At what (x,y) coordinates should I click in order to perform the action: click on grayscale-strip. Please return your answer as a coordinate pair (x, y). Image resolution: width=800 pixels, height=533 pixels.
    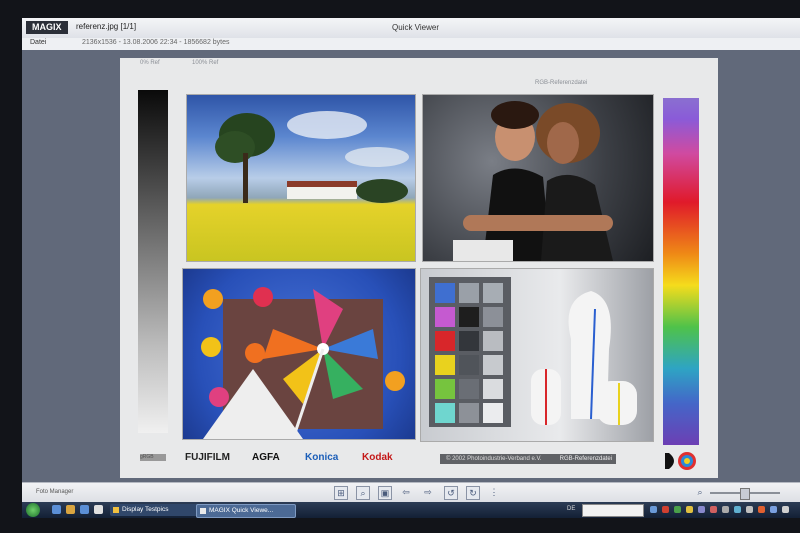
    Looking at the image, I should click on (153, 261).